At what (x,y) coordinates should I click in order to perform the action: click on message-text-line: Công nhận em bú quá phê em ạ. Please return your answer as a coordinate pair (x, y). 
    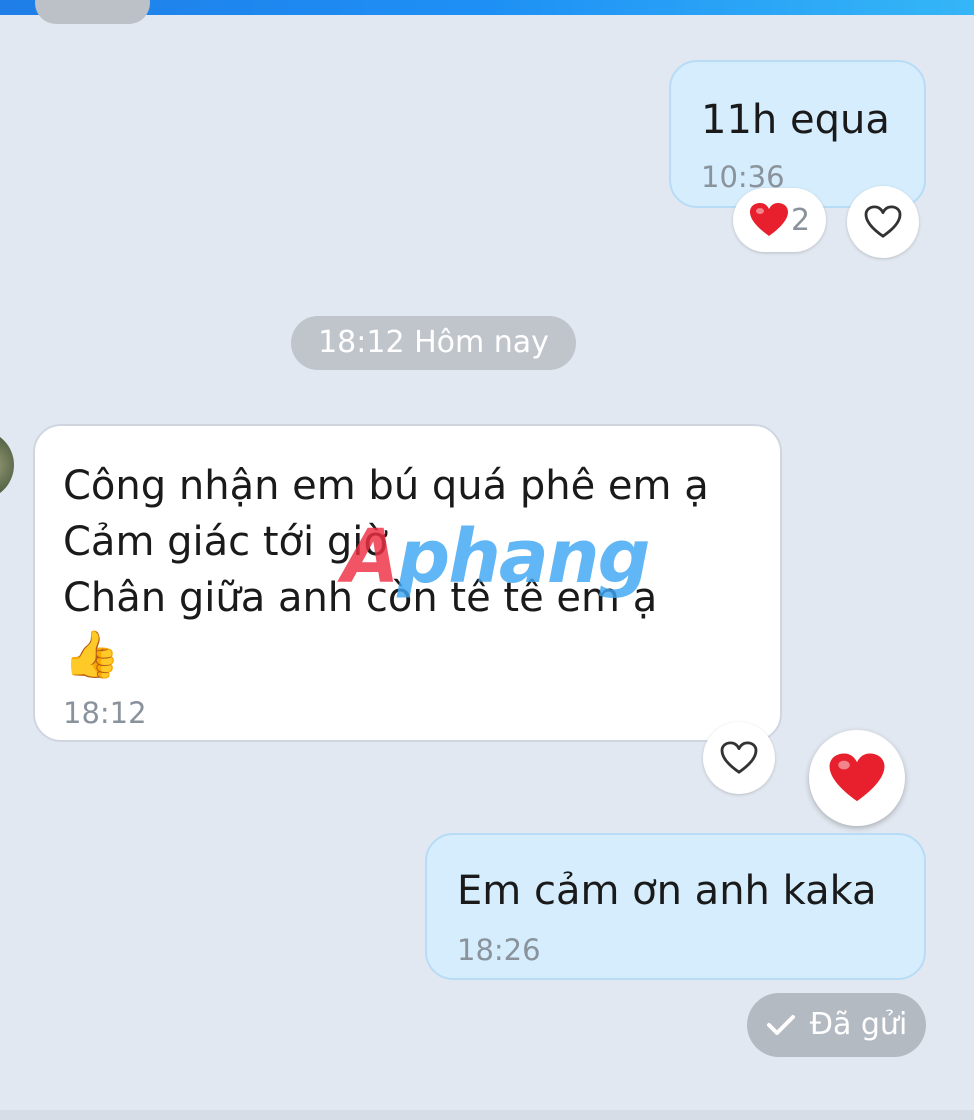
    Looking at the image, I should click on (386, 486).